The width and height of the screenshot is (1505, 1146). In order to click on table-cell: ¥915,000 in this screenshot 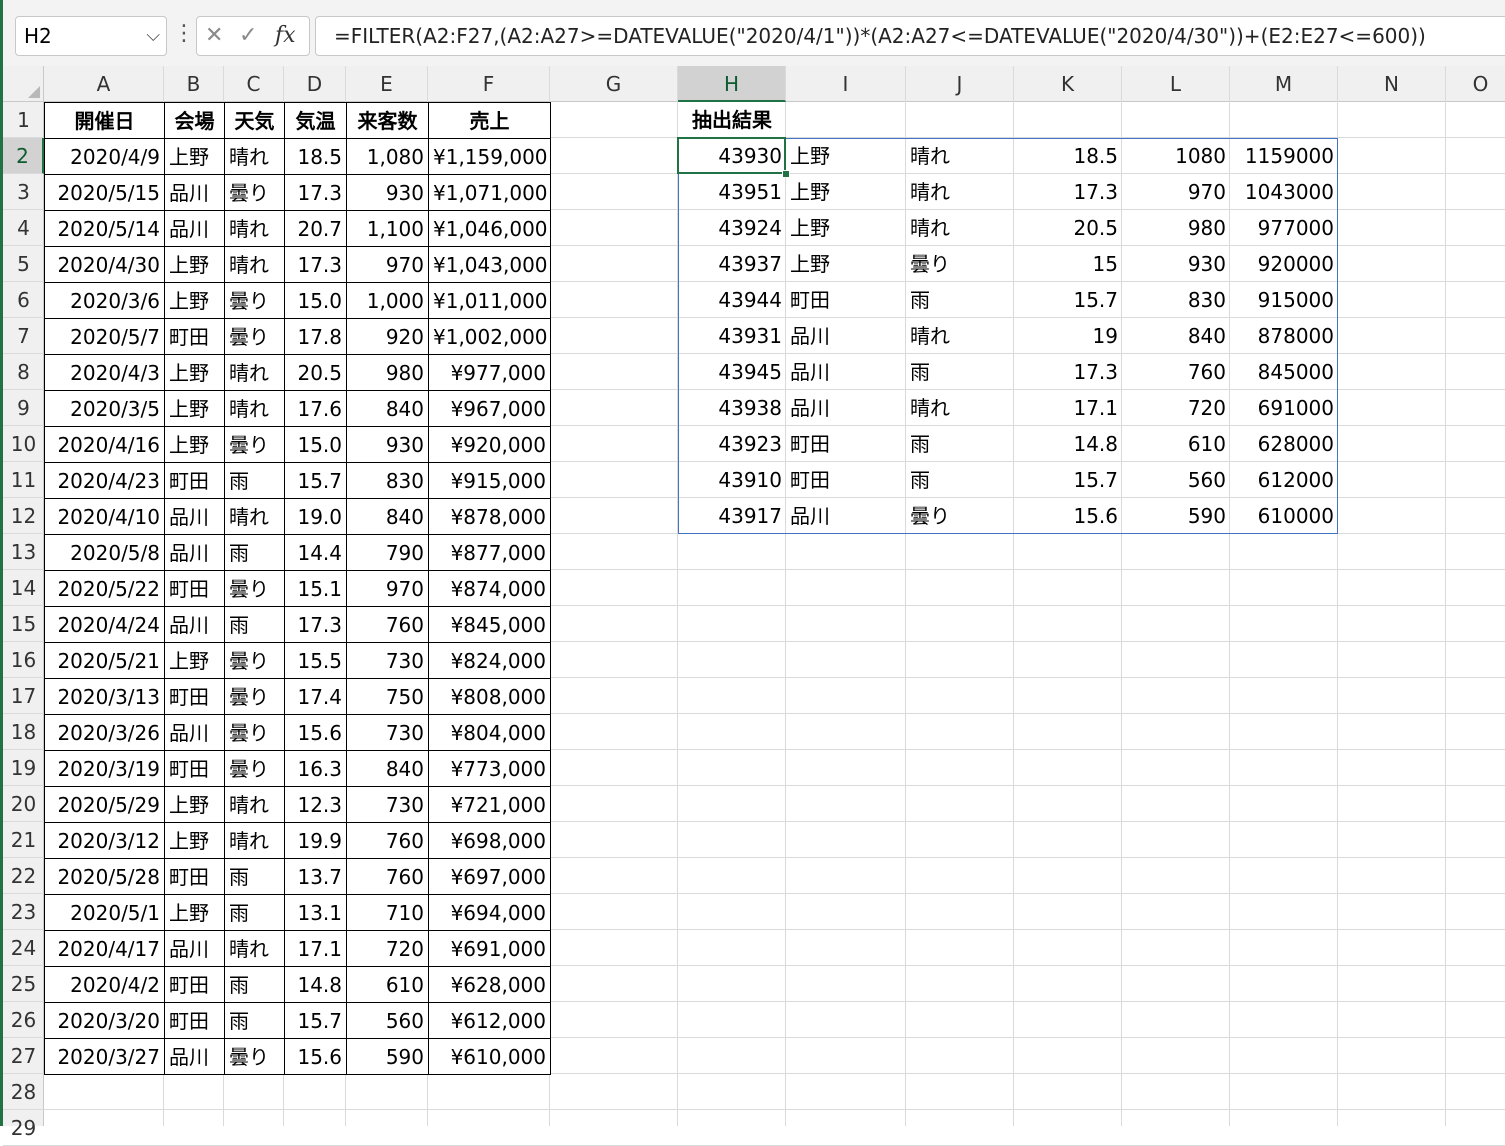, I will do `click(489, 480)`.